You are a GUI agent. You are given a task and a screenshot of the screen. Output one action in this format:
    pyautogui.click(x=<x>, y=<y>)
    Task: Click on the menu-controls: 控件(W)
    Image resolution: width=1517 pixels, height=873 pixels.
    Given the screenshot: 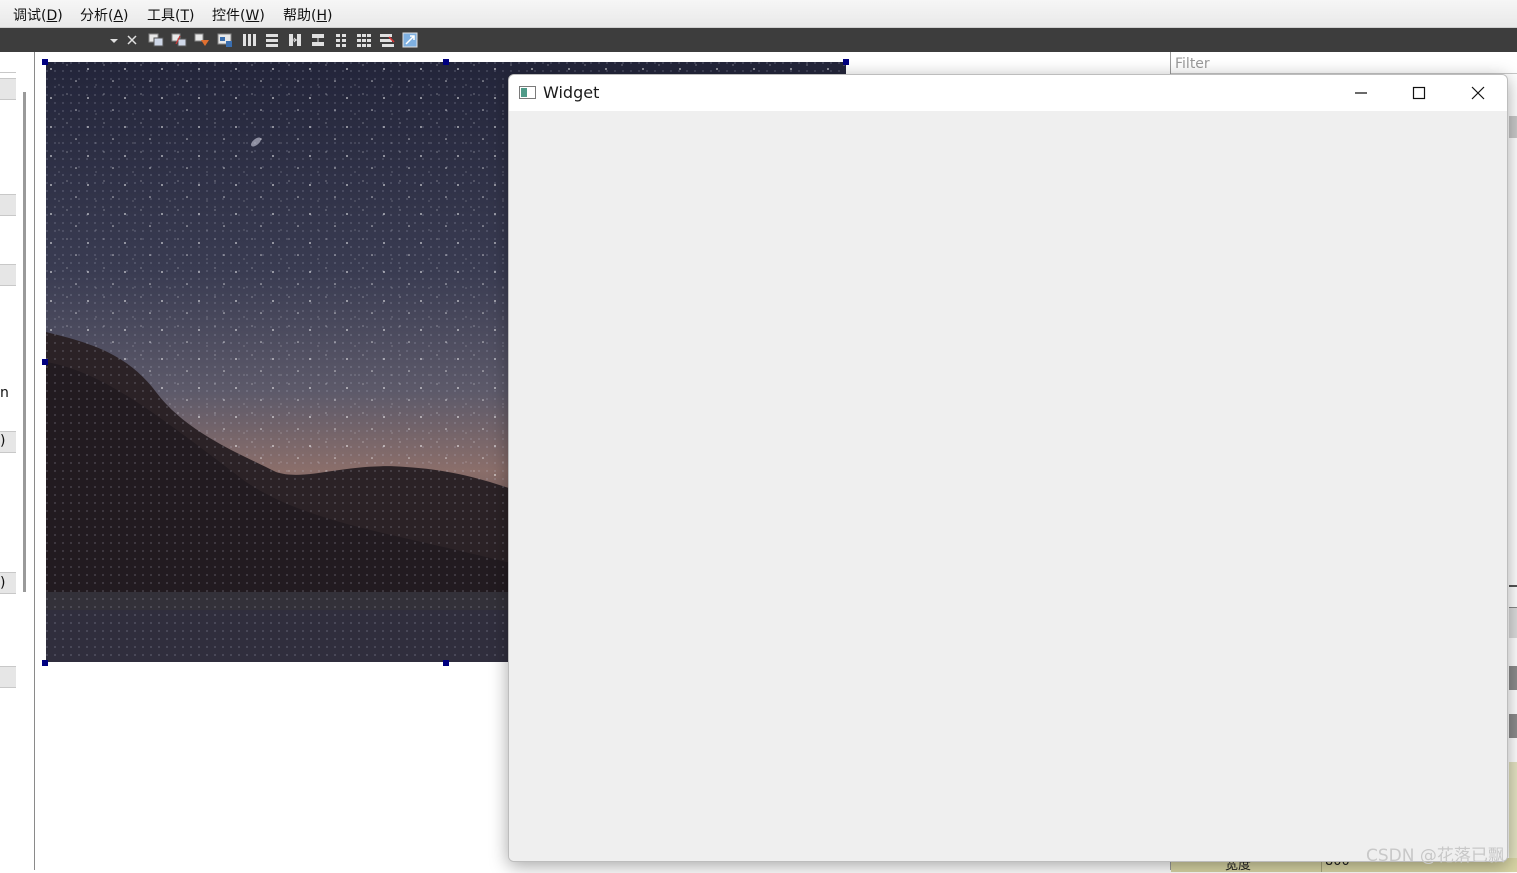 What is the action you would take?
    pyautogui.click(x=238, y=15)
    